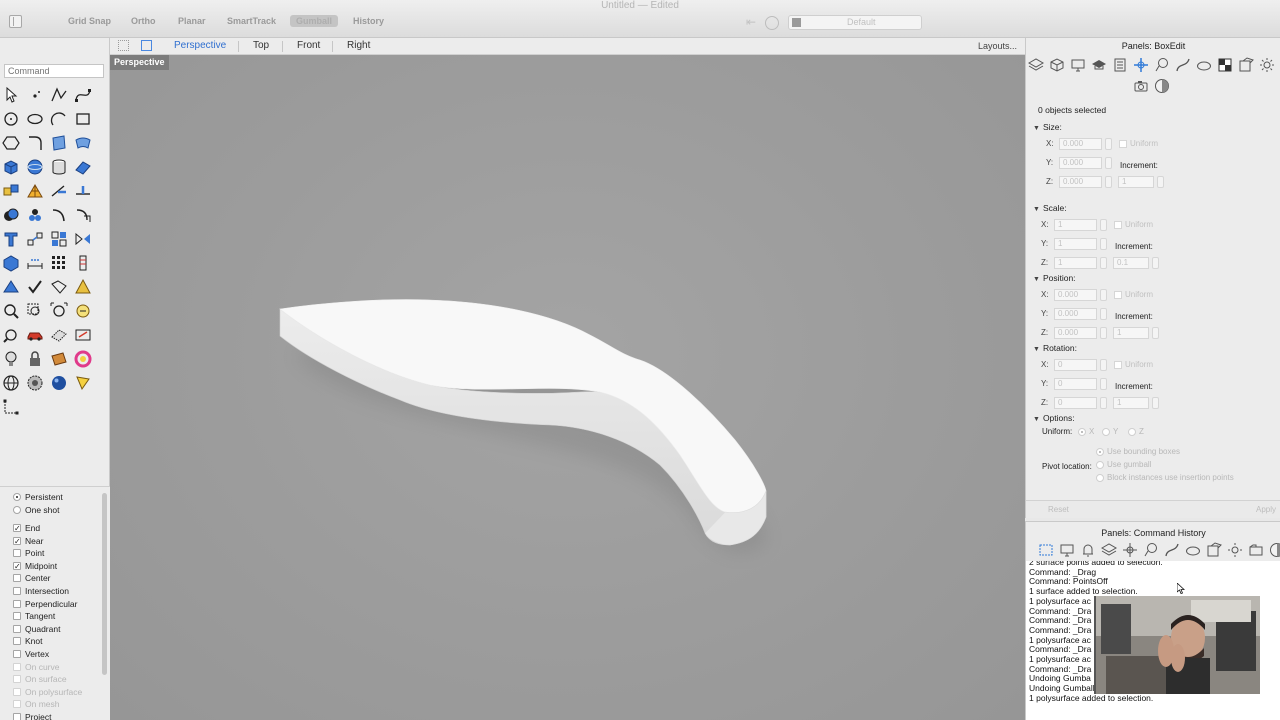 Image resolution: width=1280 pixels, height=720 pixels. What do you see at coordinates (36, 629) in the screenshot?
I see `osnap-item: Quadrant` at bounding box center [36, 629].